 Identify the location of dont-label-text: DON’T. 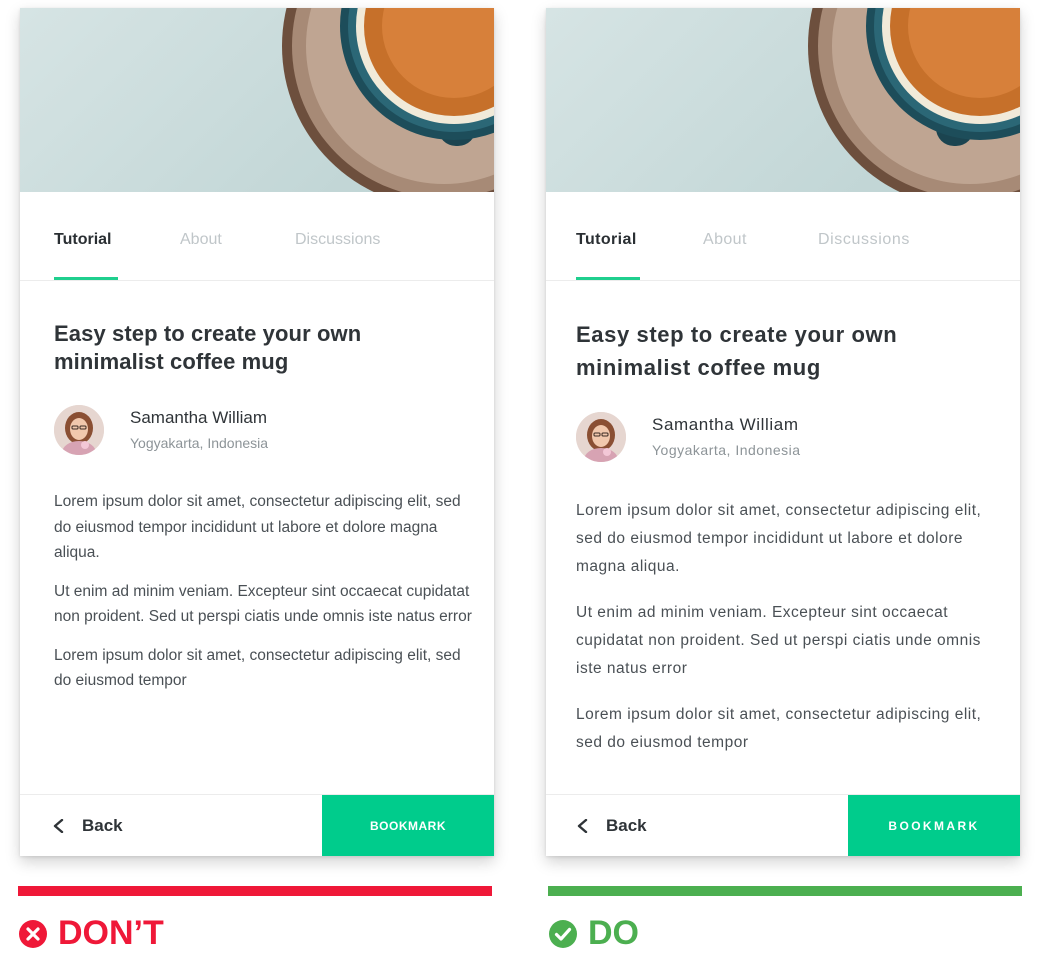
(111, 933).